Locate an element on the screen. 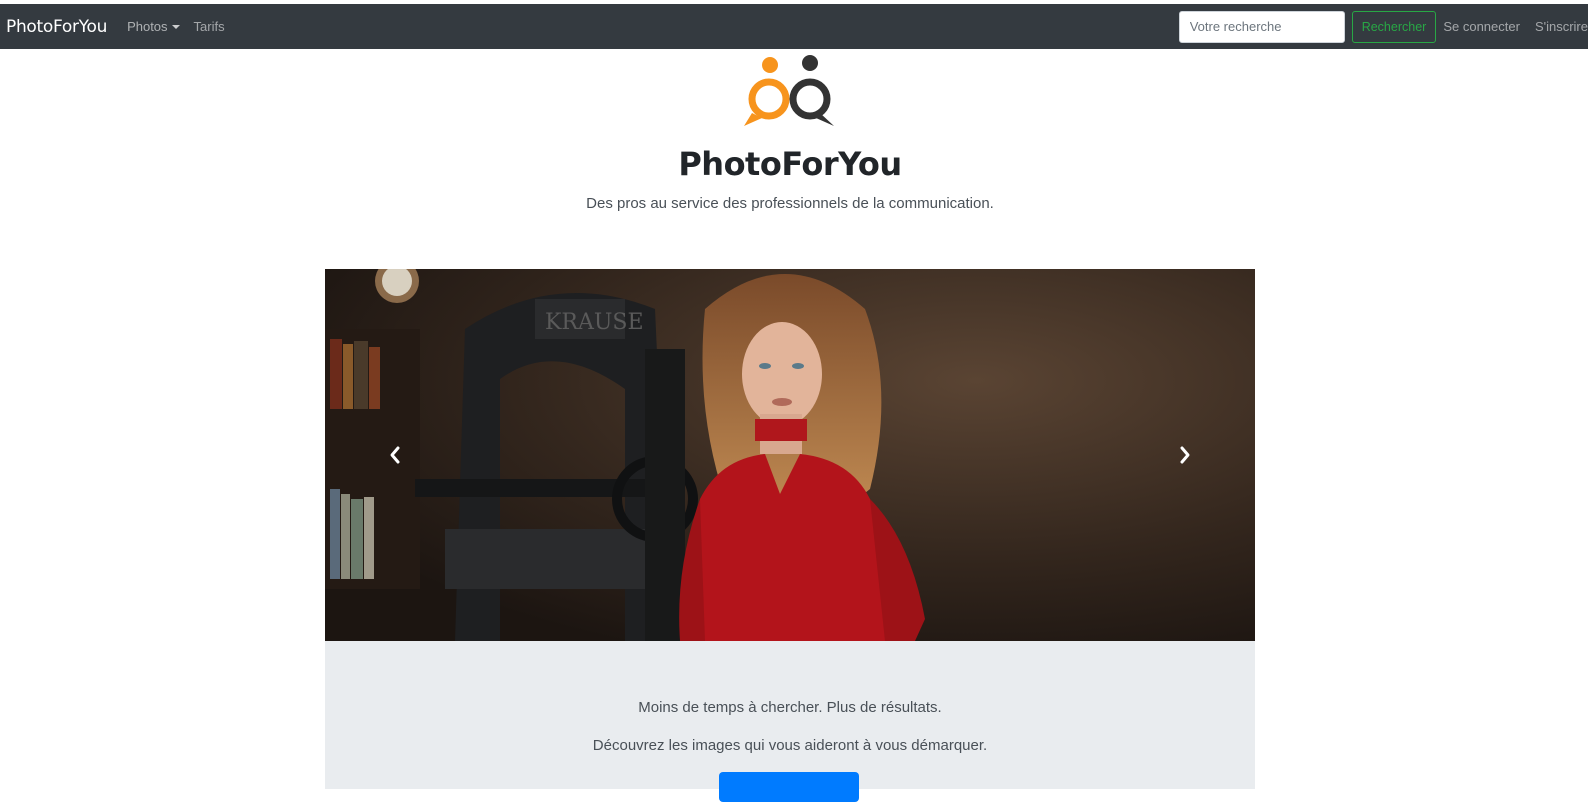 This screenshot has height=802, width=1588. chevron-right-icon is located at coordinates (1185, 455).